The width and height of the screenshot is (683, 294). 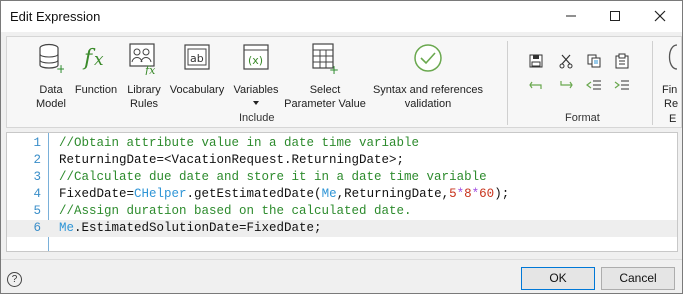 What do you see at coordinates (93, 58) in the screenshot?
I see `function-icon: f x` at bounding box center [93, 58].